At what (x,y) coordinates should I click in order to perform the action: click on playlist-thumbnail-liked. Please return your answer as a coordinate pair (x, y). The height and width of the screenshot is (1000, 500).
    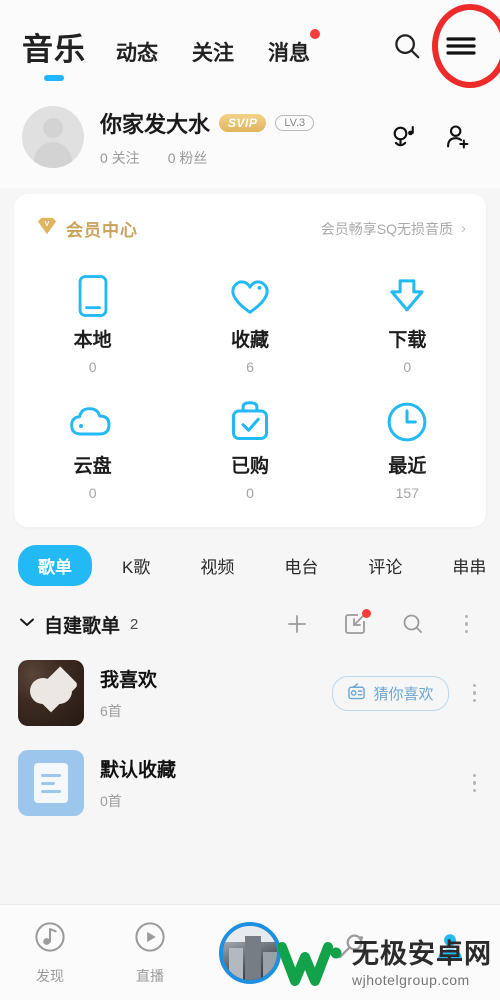
    Looking at the image, I should click on (51, 693).